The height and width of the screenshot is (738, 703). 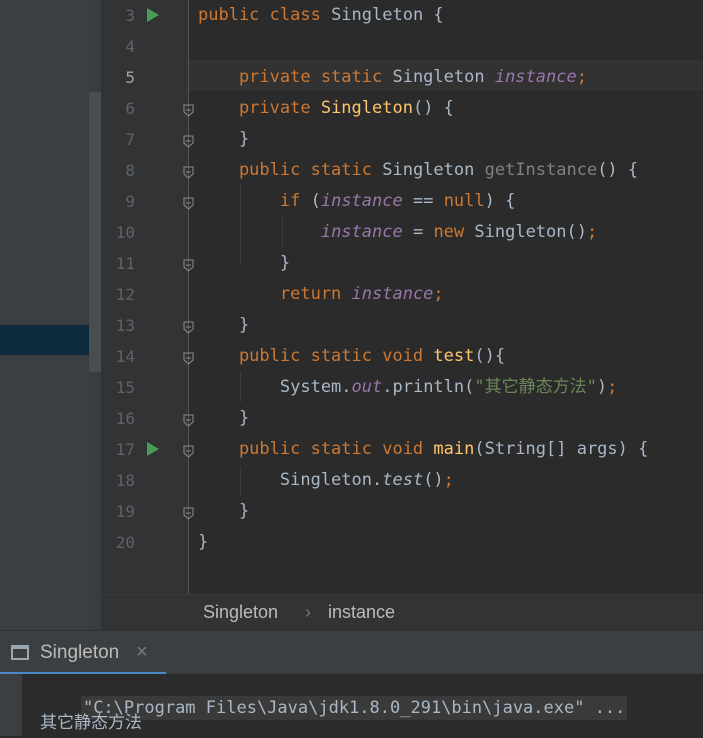 What do you see at coordinates (118, 480) in the screenshot?
I see `line-number: 18` at bounding box center [118, 480].